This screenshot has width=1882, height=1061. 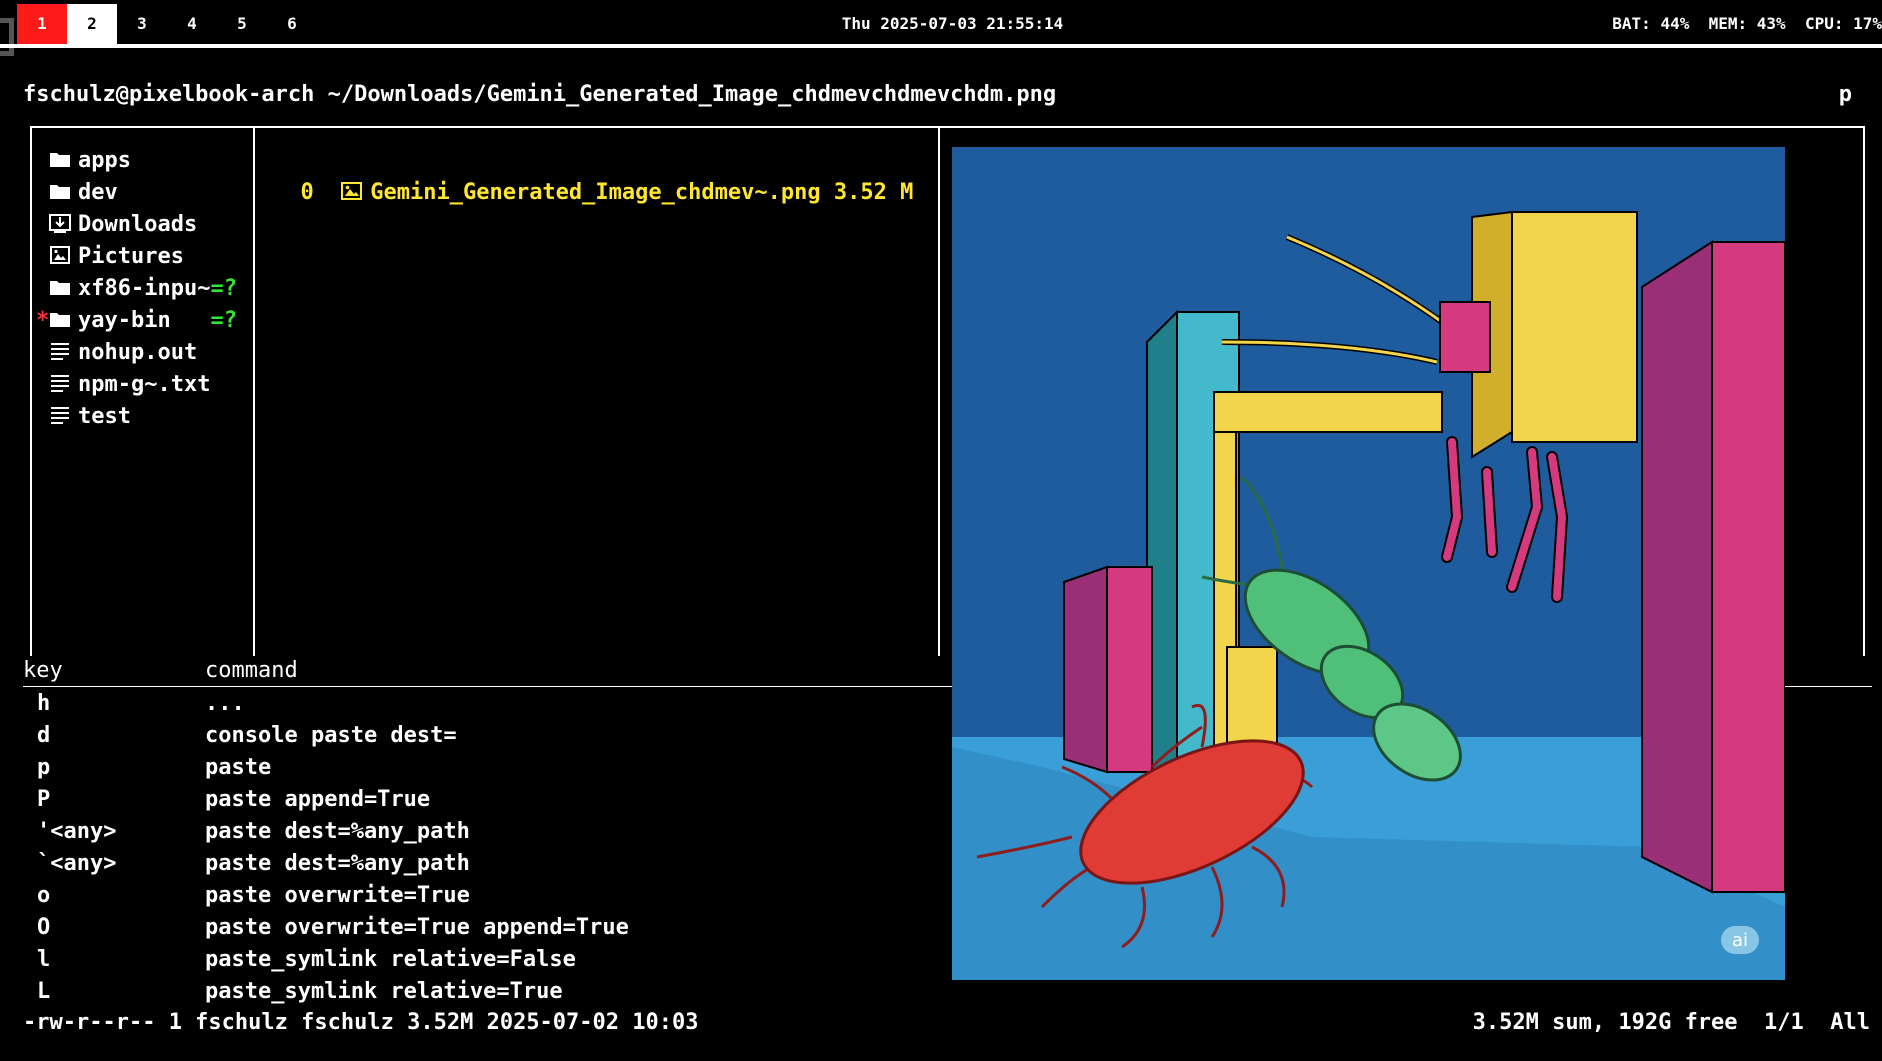 I want to click on keybinding-command: paste_symlink relative=True, so click(x=384, y=991).